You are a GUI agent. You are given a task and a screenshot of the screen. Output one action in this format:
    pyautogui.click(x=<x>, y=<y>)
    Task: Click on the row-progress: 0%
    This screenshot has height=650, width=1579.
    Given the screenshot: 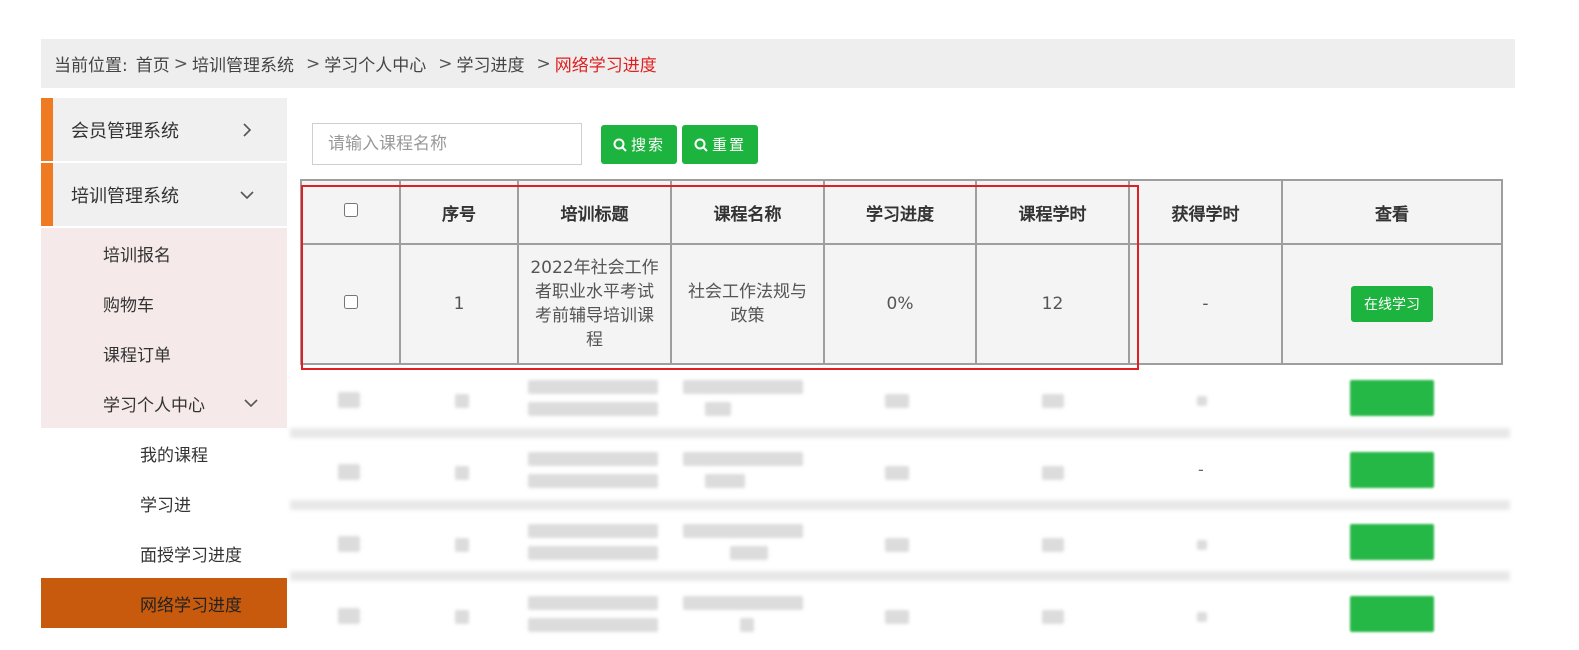 What is the action you would take?
    pyautogui.click(x=900, y=304)
    